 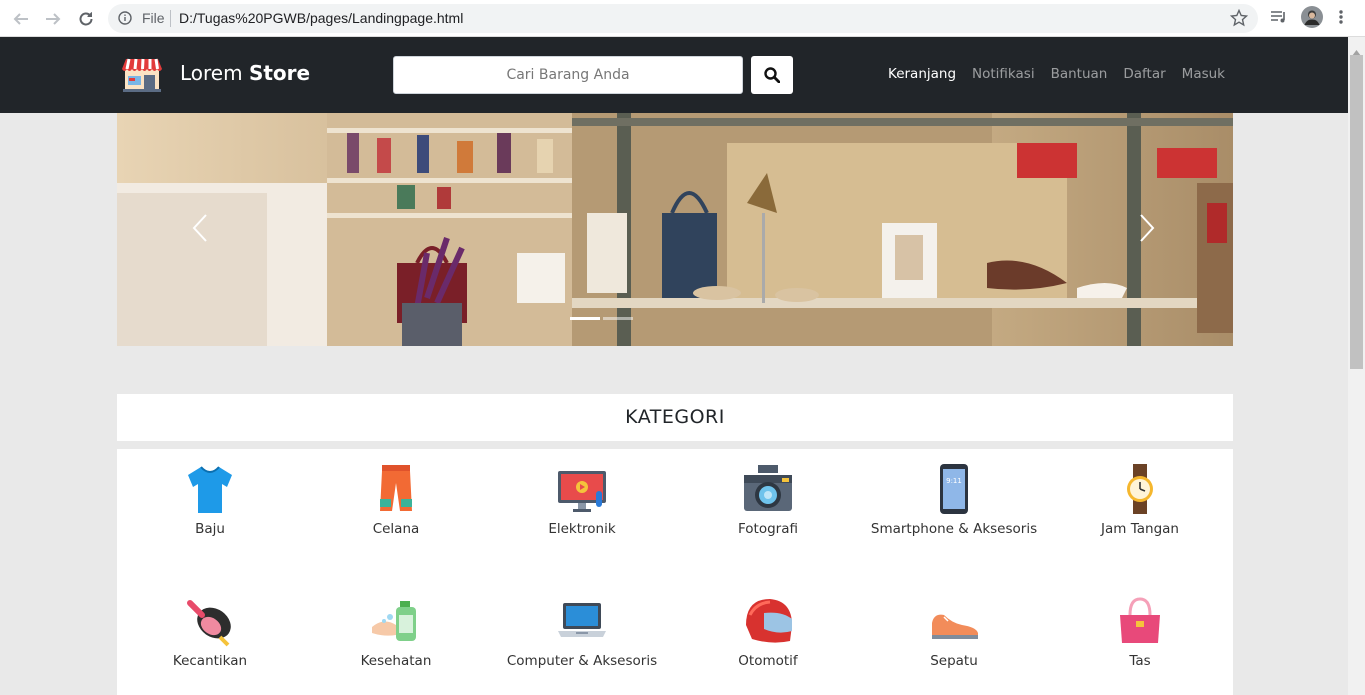 I want to click on category-label: Fotografi, so click(x=768, y=529).